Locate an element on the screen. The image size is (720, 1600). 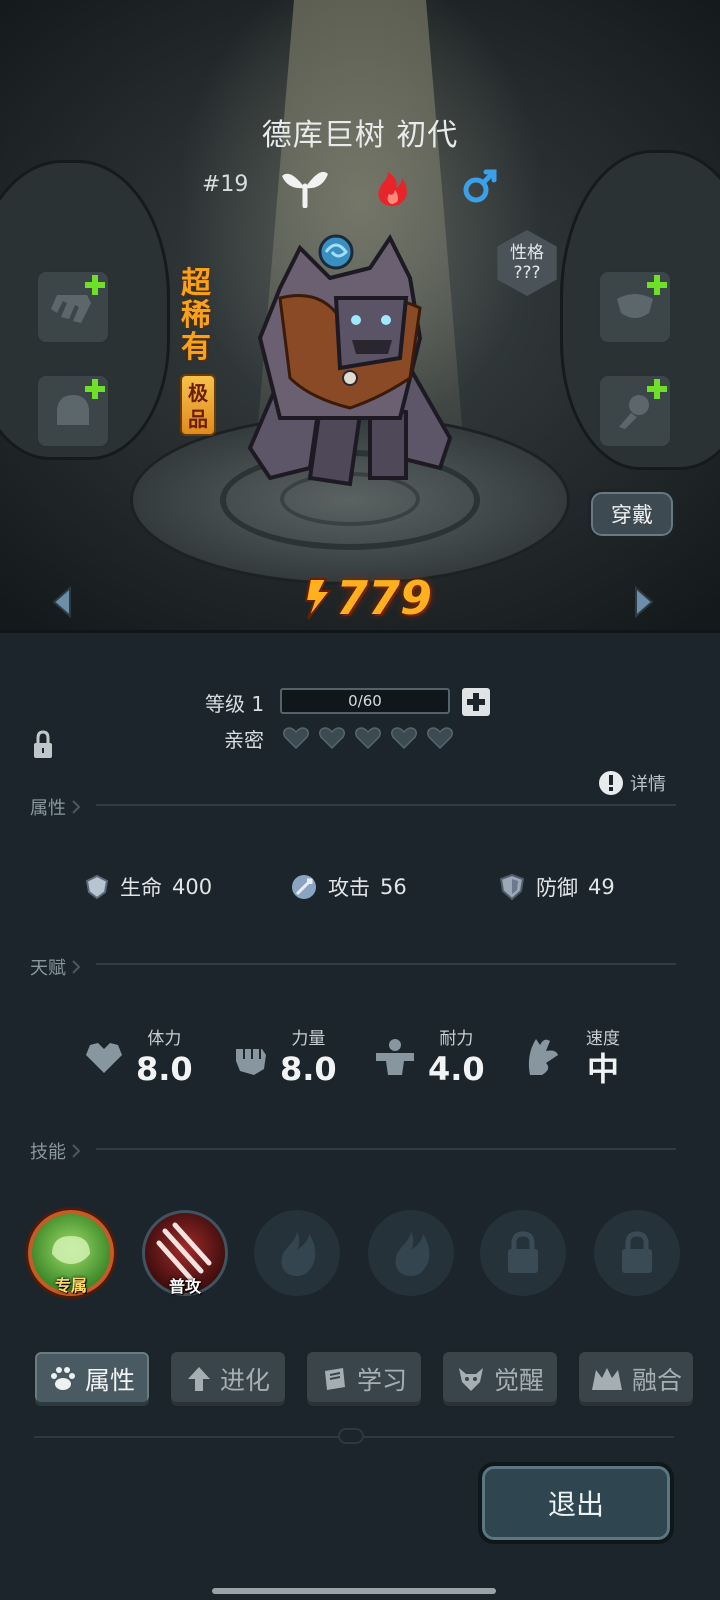
level-up-plus-icon is located at coordinates (476, 702).